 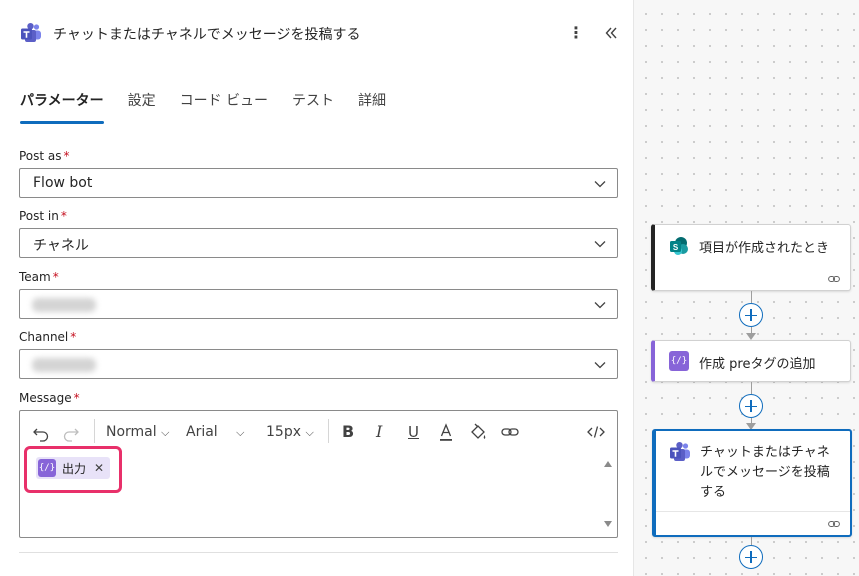 I want to click on more-options-button: ⋮, so click(x=576, y=33).